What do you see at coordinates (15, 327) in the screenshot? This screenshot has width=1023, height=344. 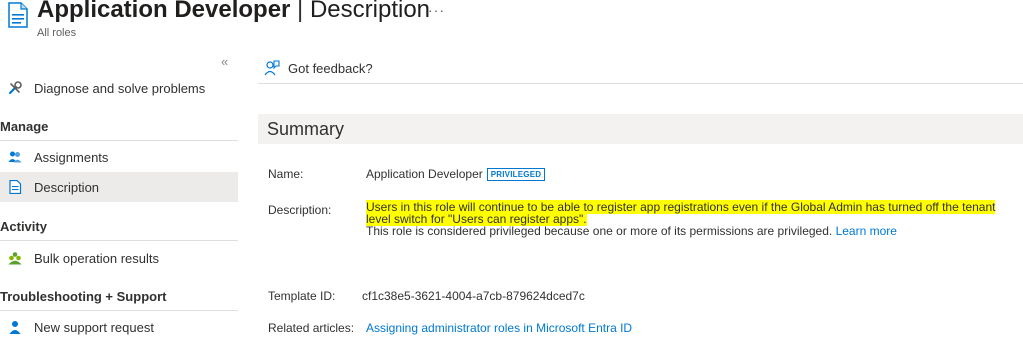 I see `support-person-icon` at bounding box center [15, 327].